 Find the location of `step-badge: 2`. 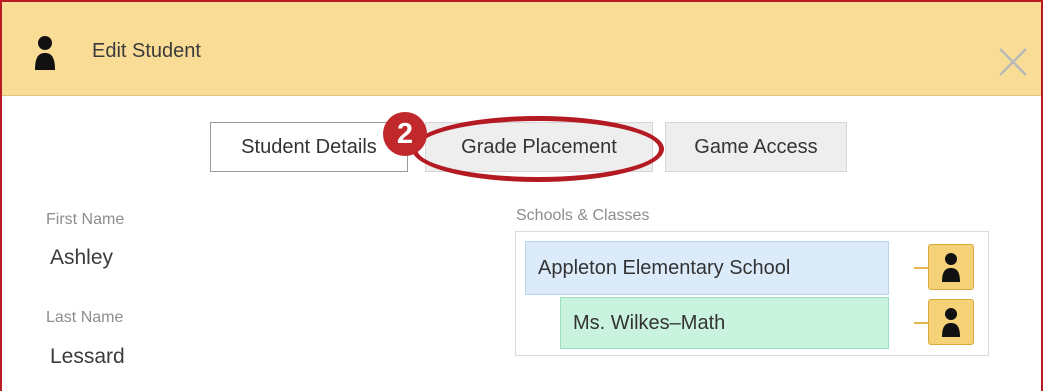

step-badge: 2 is located at coordinates (405, 134).